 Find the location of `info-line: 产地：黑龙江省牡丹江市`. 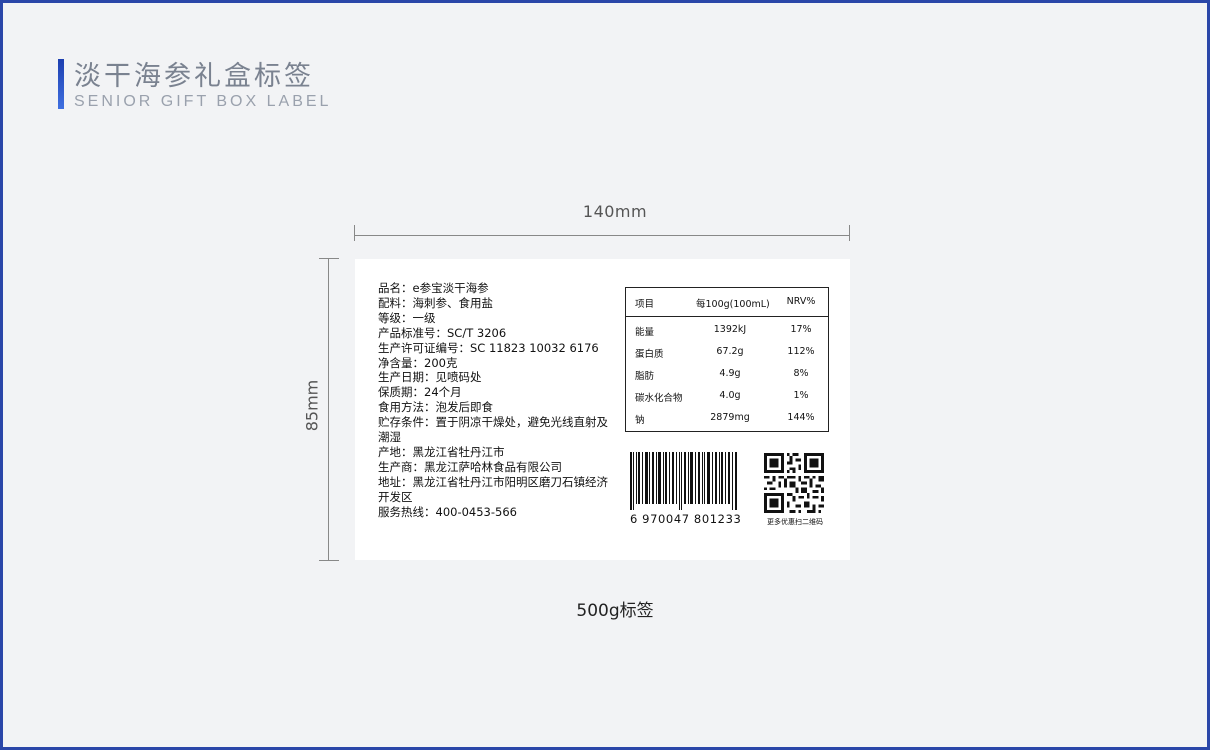

info-line: 产地：黑龙江省牡丹江市 is located at coordinates (441, 451).